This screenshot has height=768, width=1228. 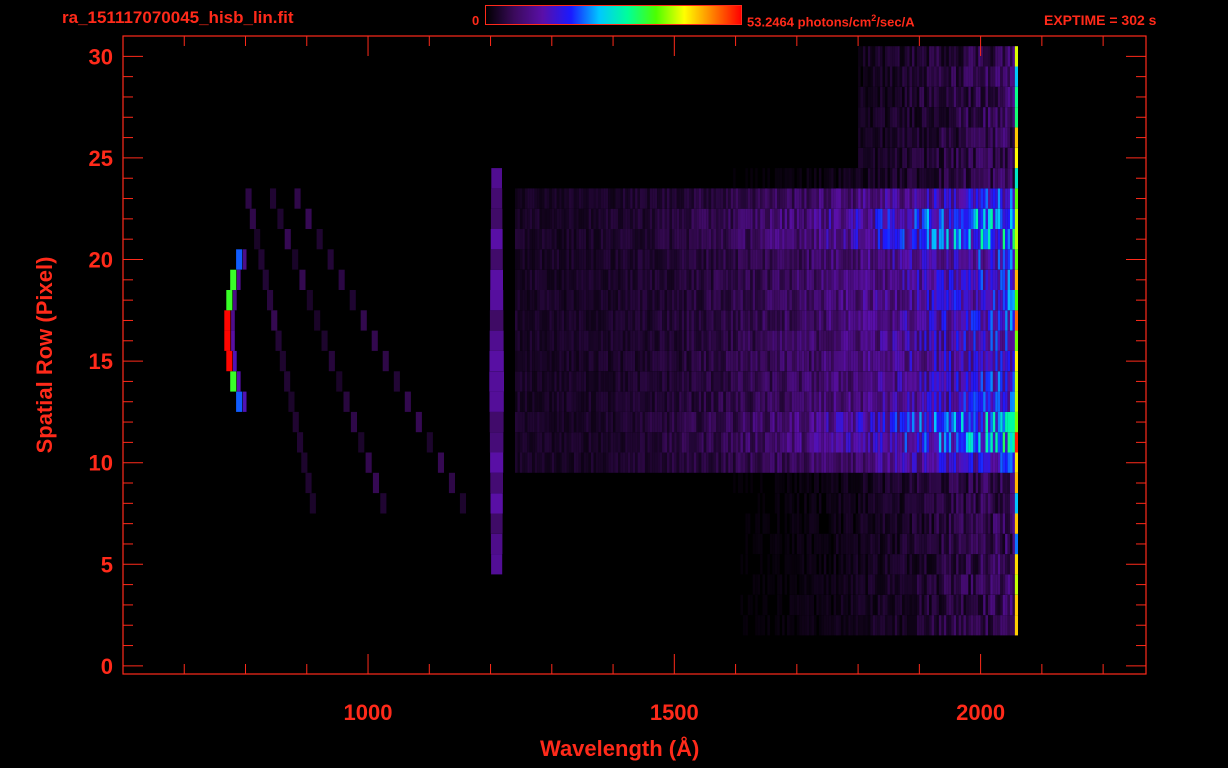 I want to click on x-tick-label: 1000, so click(x=368, y=712).